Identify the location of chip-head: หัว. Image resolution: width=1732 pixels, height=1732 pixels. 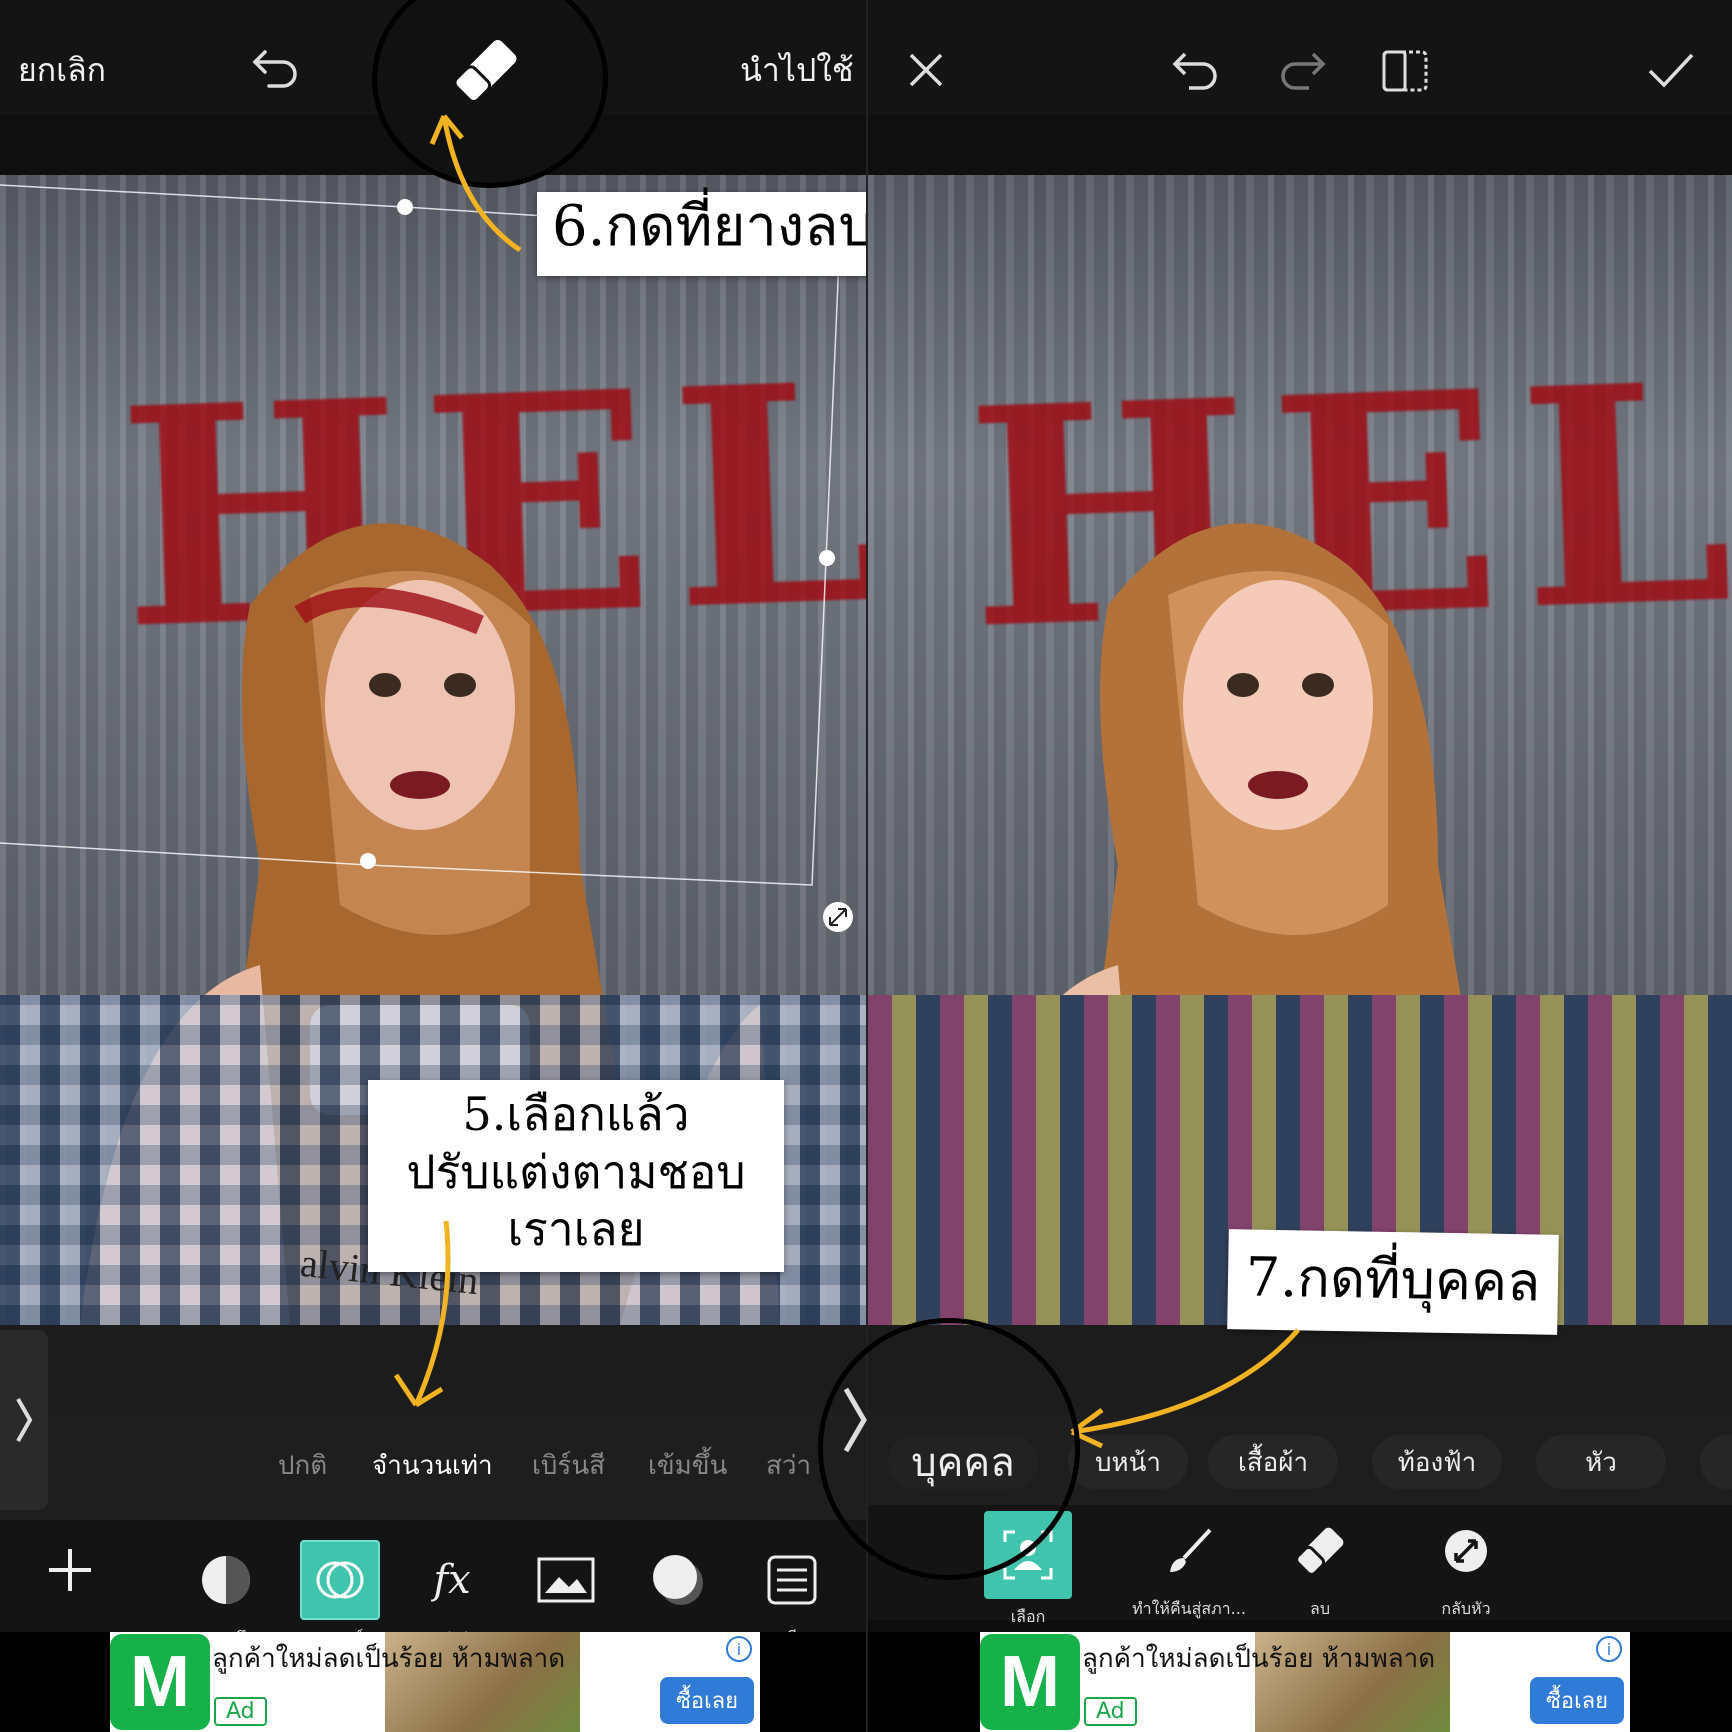
(1601, 1462).